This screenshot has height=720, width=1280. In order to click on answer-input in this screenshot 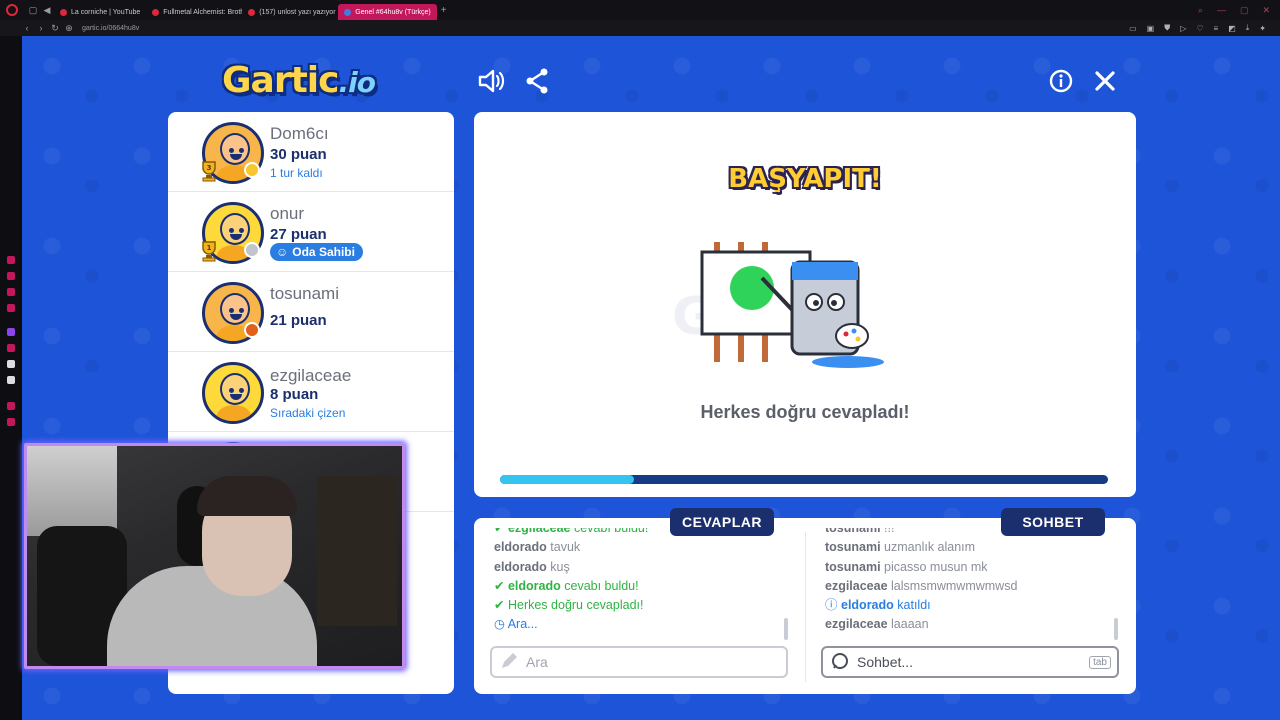, I will do `click(656, 662)`.